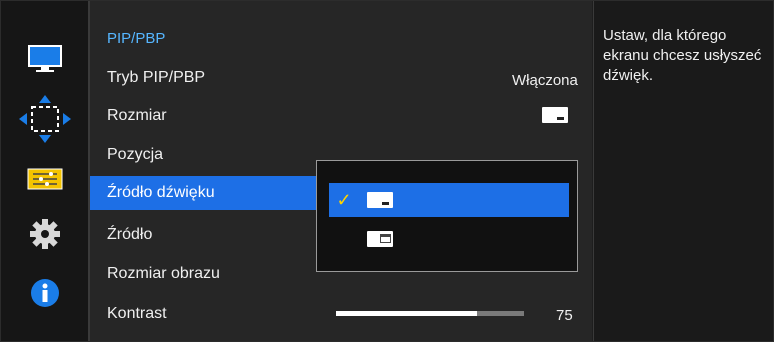 The height and width of the screenshot is (342, 774). Describe the element at coordinates (203, 155) in the screenshot. I see `menu-item-position: Pozycja` at that location.